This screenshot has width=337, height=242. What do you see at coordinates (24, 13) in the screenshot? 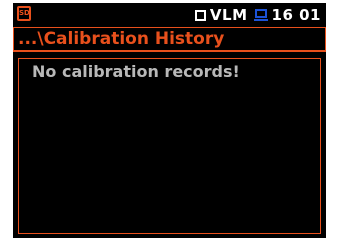
I see `sd-card-icon: SD` at bounding box center [24, 13].